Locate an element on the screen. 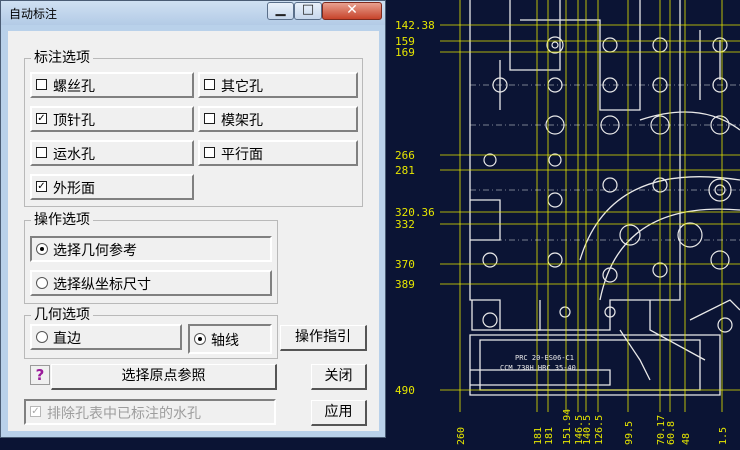 This screenshot has height=450, width=740. checkbox-cooling-hole is located at coordinates (41, 152).